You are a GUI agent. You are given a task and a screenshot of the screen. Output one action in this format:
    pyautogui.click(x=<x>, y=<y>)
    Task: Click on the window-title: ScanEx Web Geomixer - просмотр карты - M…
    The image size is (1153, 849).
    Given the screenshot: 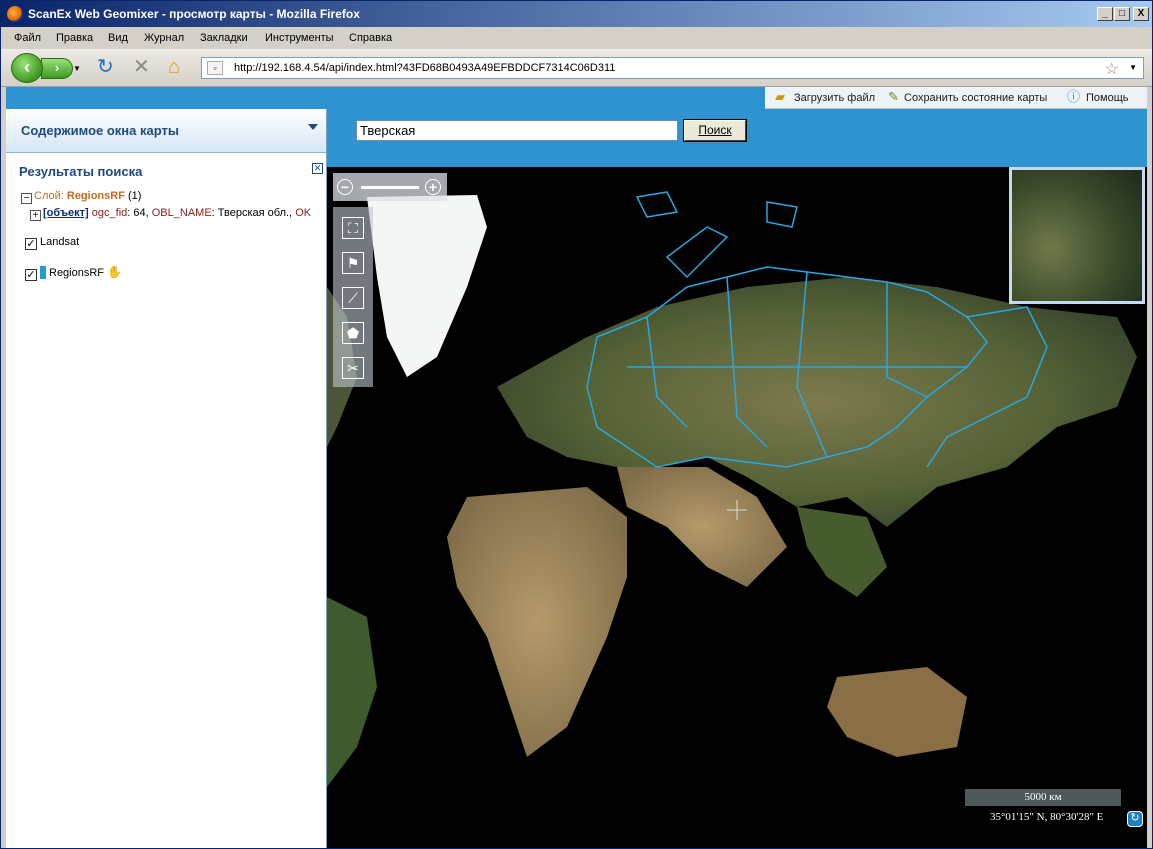 What is the action you would take?
    pyautogui.click(x=194, y=14)
    